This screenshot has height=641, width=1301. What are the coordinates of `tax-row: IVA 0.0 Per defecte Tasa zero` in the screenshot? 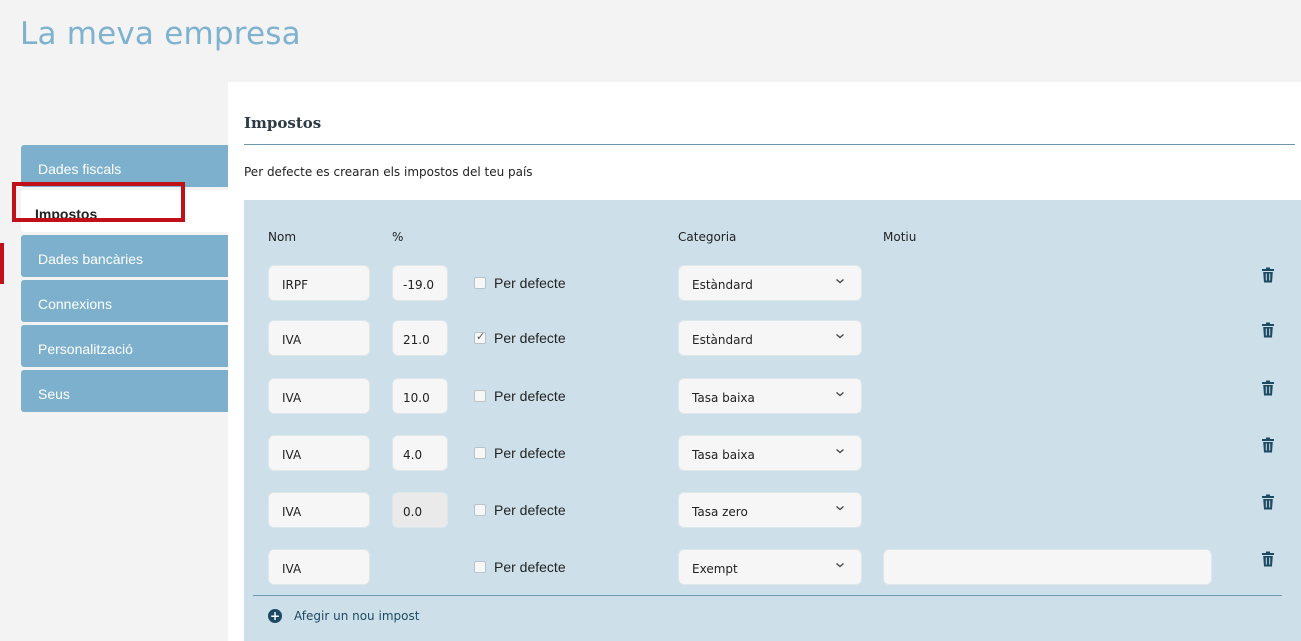 It's located at (772, 512).